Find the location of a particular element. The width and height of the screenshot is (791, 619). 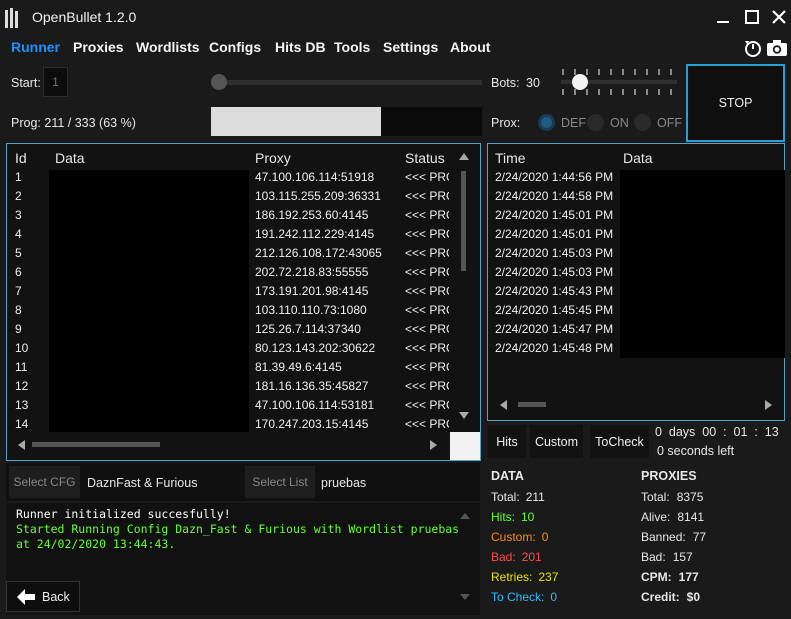

back-button: Back is located at coordinates (43, 596).